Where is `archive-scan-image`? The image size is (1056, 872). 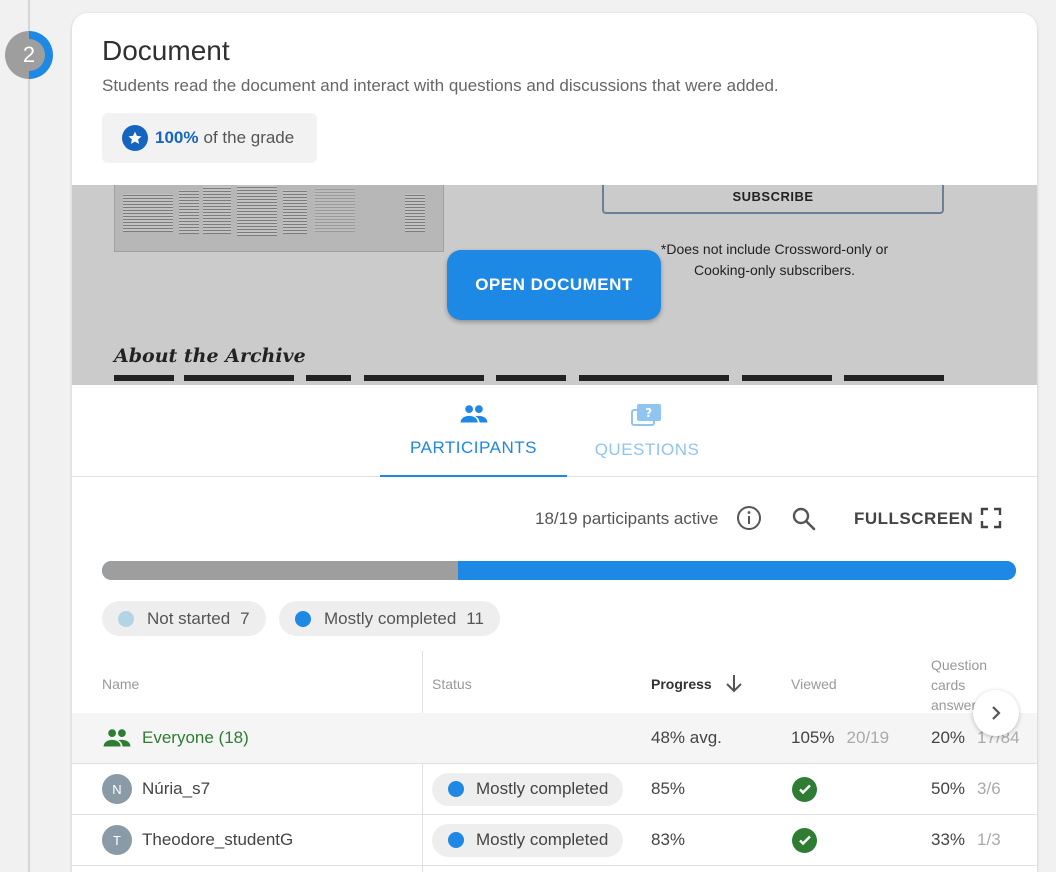
archive-scan-image is located at coordinates (279, 218).